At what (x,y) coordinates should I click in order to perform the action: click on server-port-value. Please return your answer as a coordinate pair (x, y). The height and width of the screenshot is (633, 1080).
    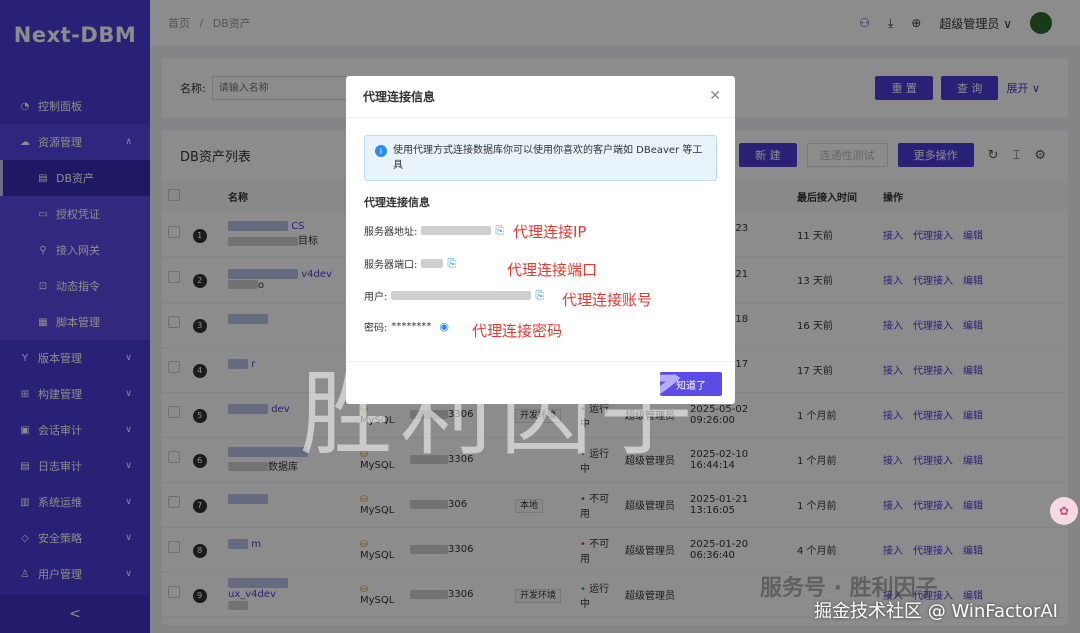
    Looking at the image, I should click on (432, 263).